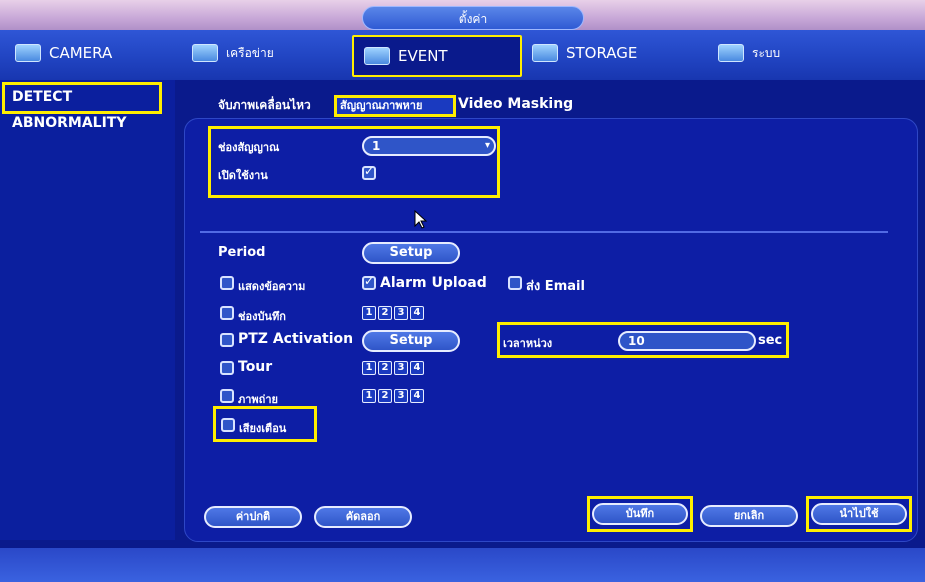 The width and height of the screenshot is (925, 582). I want to click on tour-label: Tour, so click(255, 367).